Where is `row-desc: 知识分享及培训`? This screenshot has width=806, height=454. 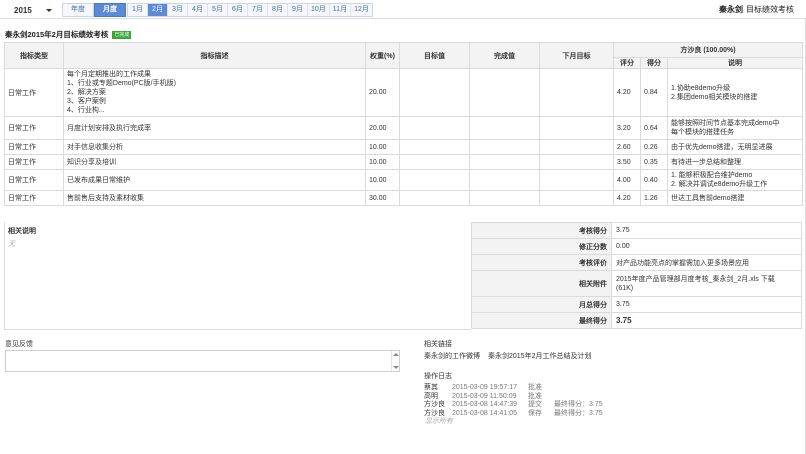 row-desc: 知识分享及培训 is located at coordinates (214, 162).